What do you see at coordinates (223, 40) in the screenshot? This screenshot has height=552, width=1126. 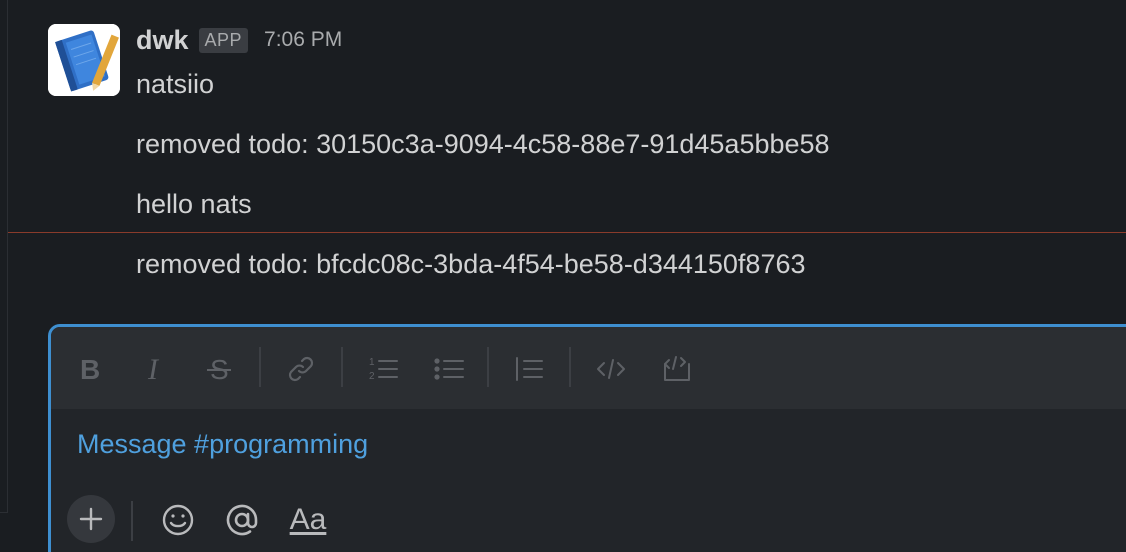 I see `app-badge: APP` at bounding box center [223, 40].